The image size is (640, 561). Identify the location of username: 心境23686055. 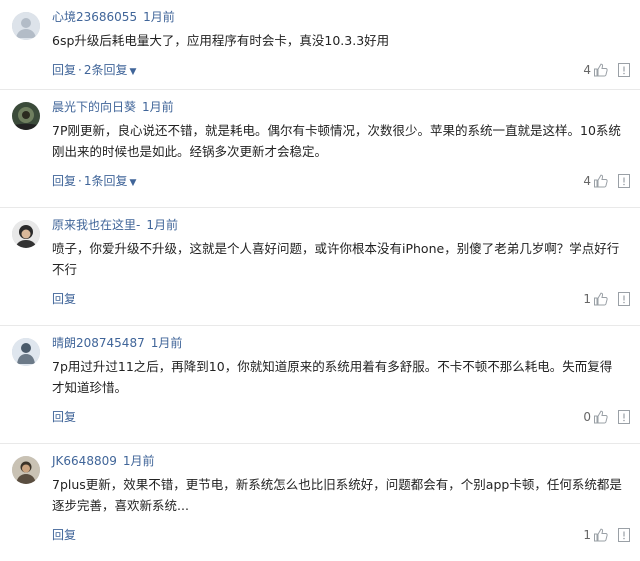
(94, 17).